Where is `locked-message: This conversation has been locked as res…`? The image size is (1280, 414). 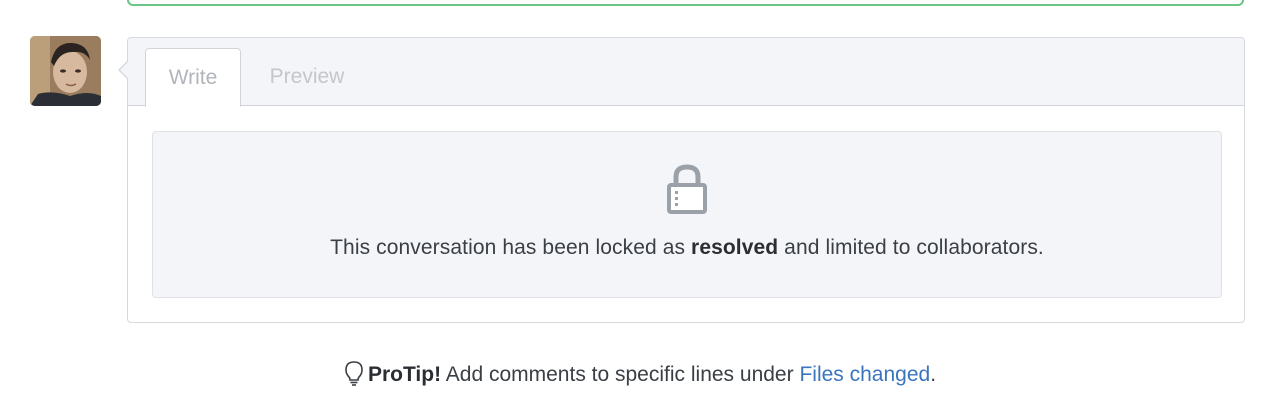 locked-message: This conversation has been locked as res… is located at coordinates (687, 248).